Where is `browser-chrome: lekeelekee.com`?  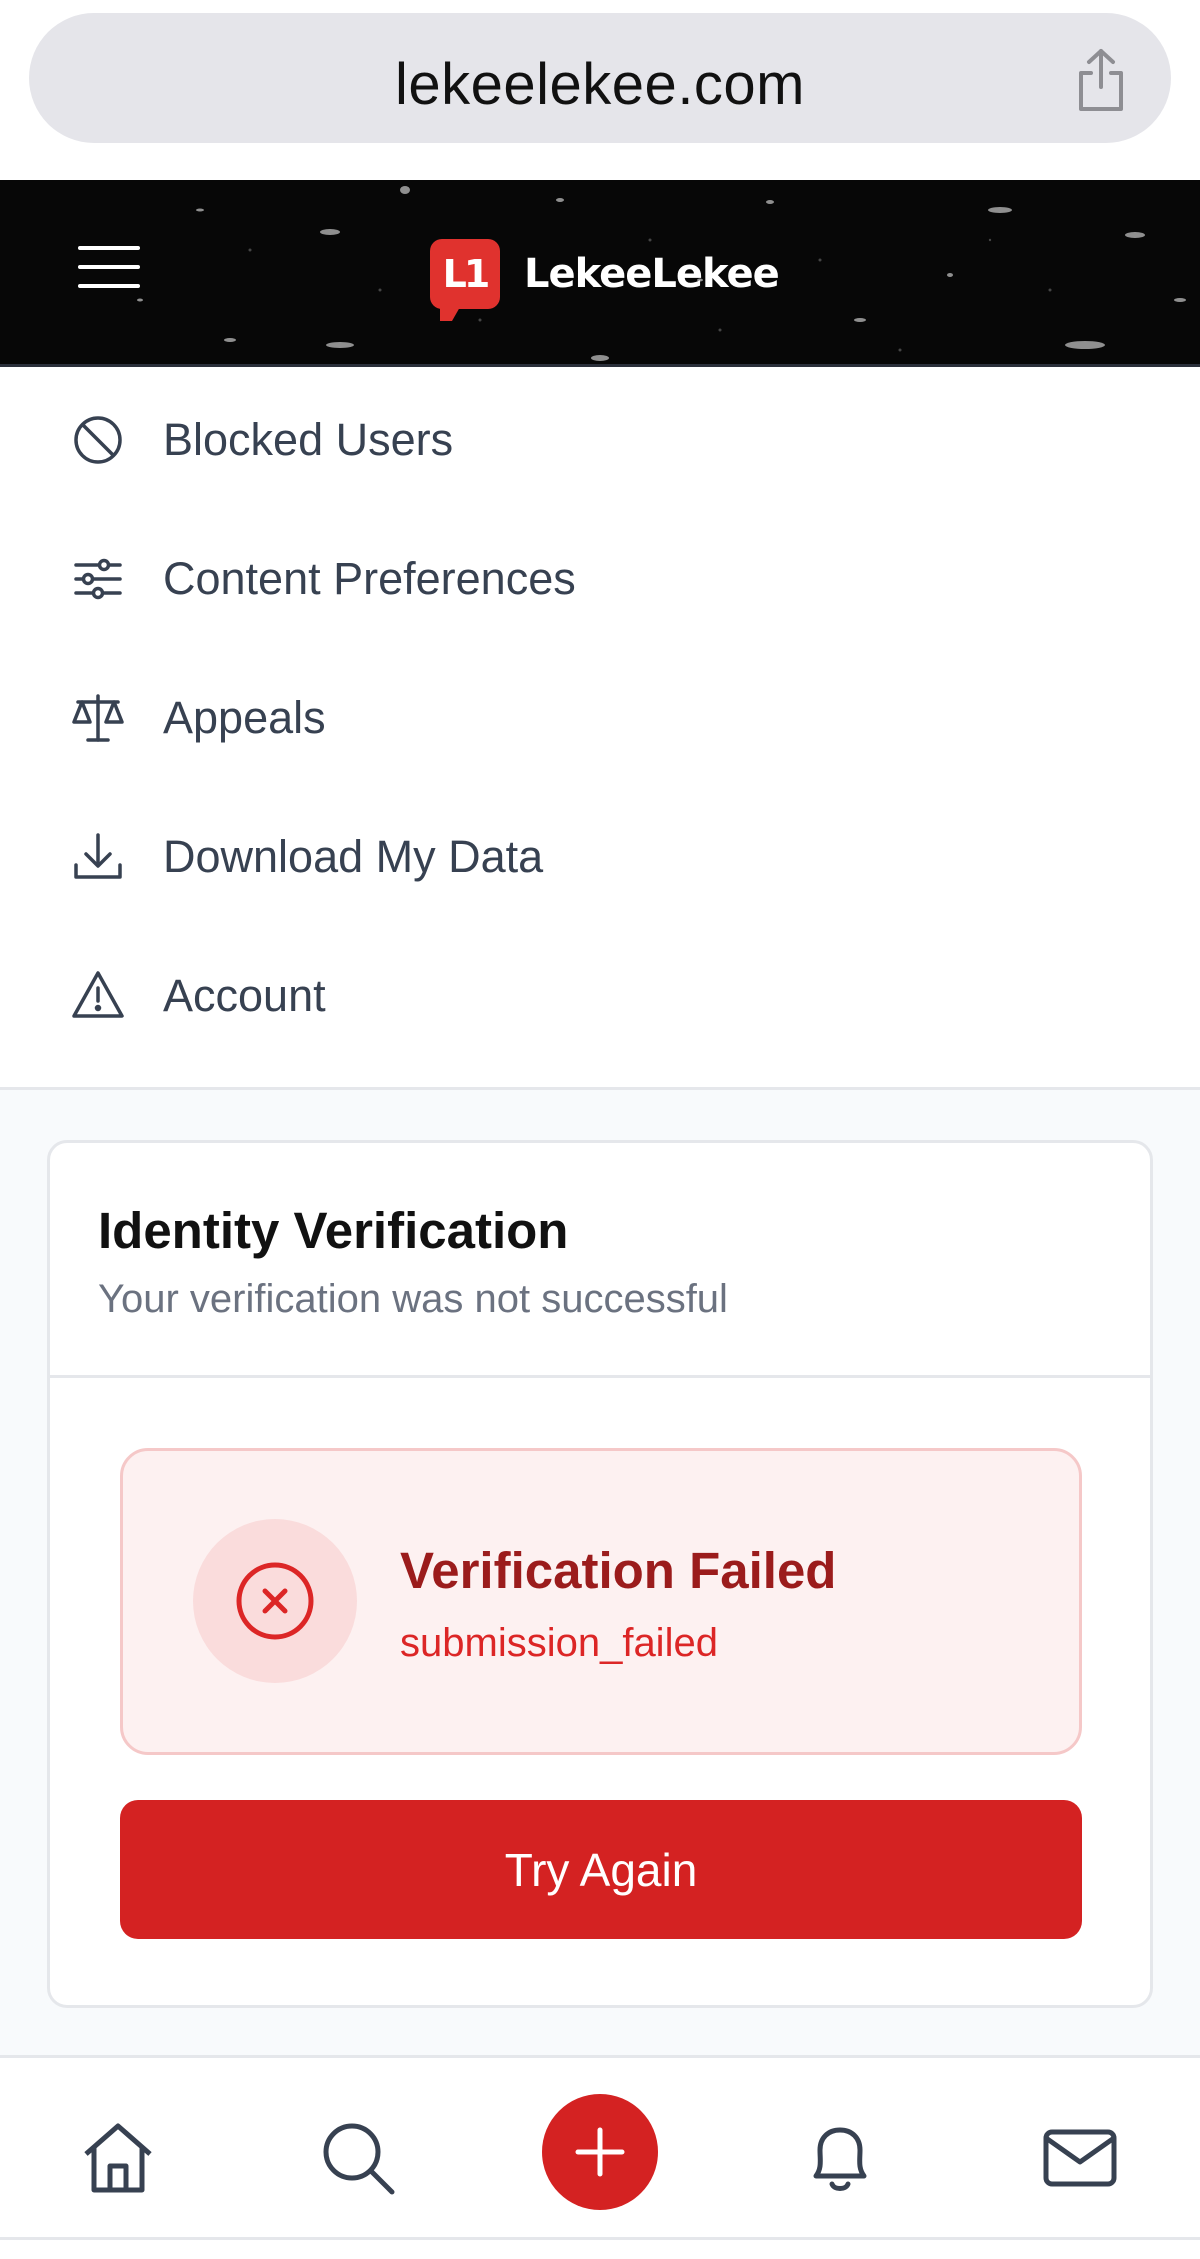 browser-chrome: lekeelekee.com is located at coordinates (600, 90).